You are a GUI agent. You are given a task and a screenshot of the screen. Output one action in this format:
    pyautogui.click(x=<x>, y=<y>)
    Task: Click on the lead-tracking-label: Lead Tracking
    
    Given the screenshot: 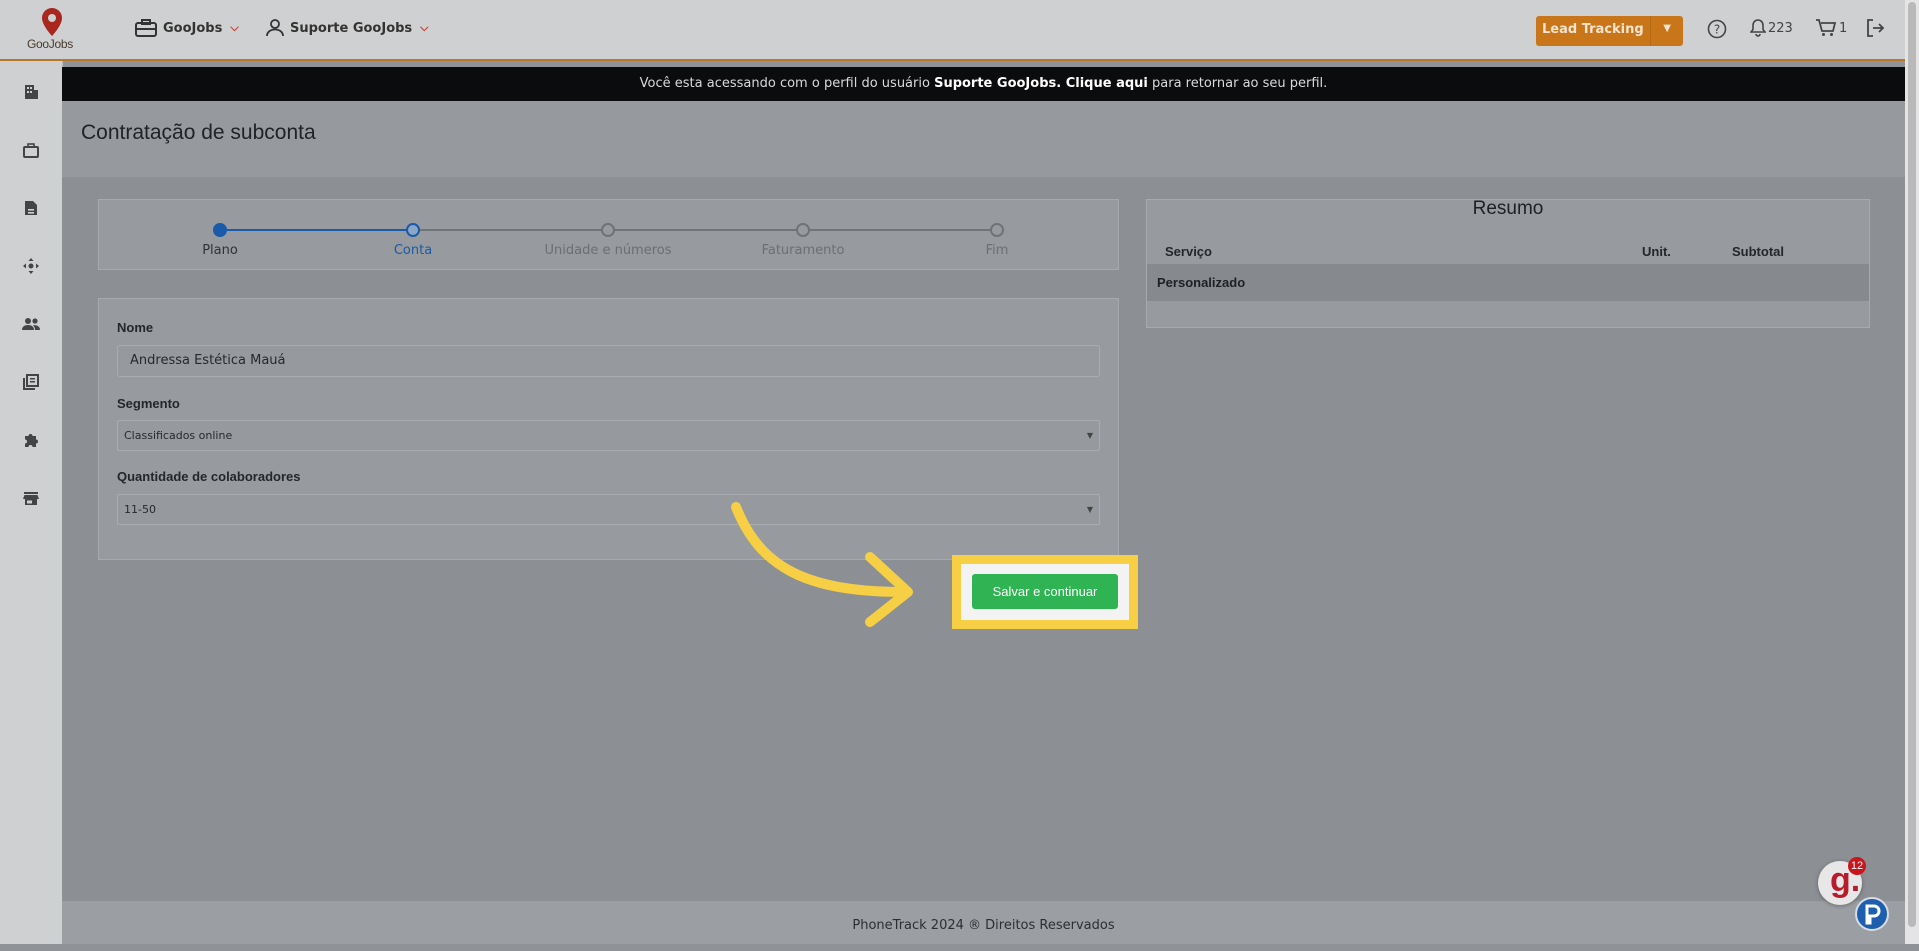 What is the action you would take?
    pyautogui.click(x=1593, y=29)
    